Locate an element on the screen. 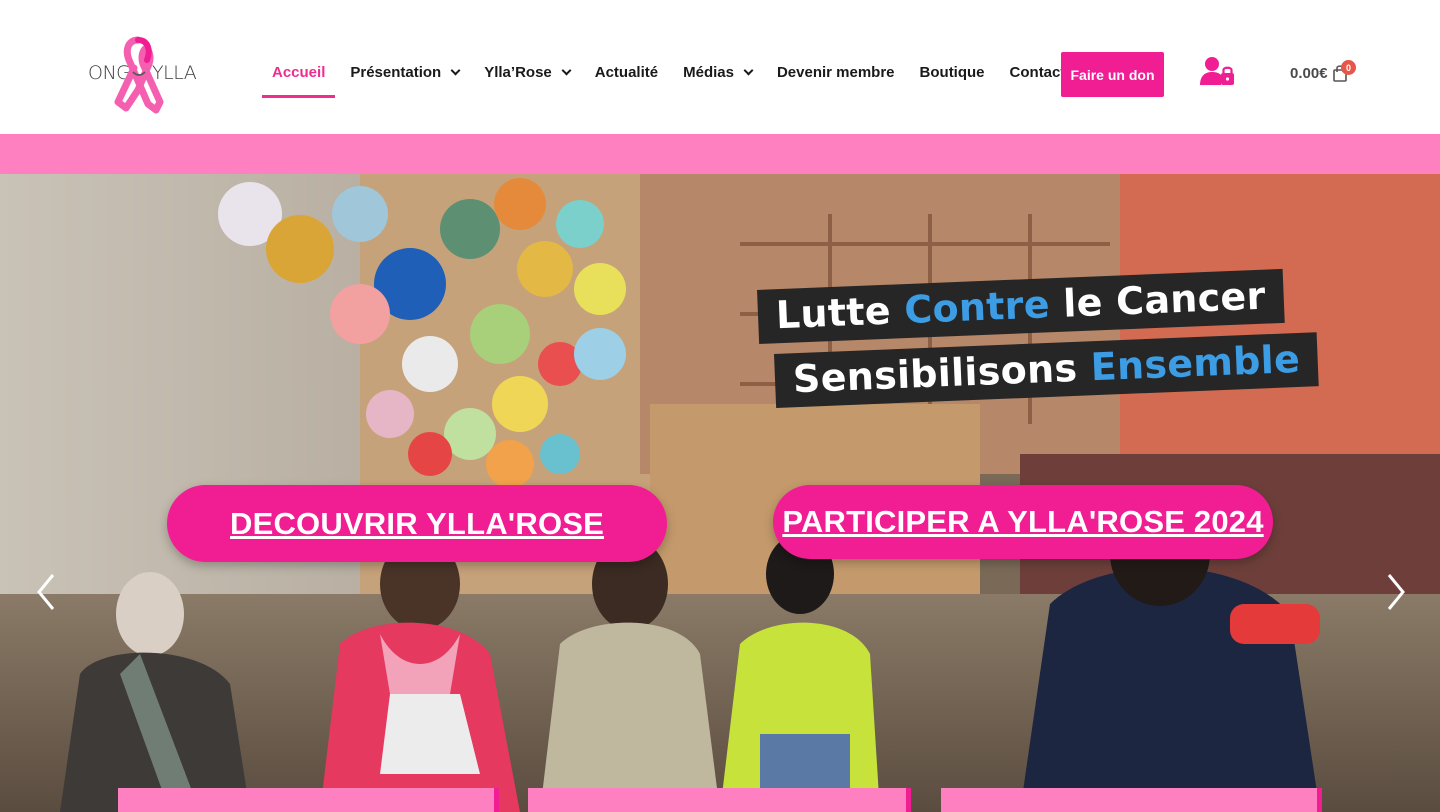 The image size is (1440, 812). headline-word: le Cancer is located at coordinates (1164, 299).